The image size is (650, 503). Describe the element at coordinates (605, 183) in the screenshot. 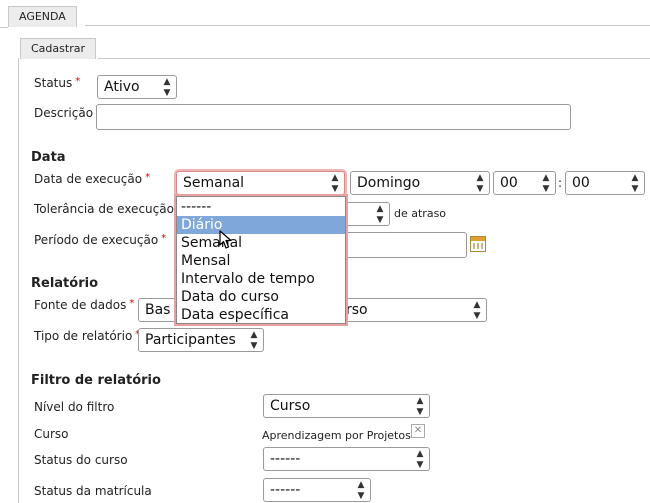

I see `minute-select: 00 ▲ ▼` at that location.